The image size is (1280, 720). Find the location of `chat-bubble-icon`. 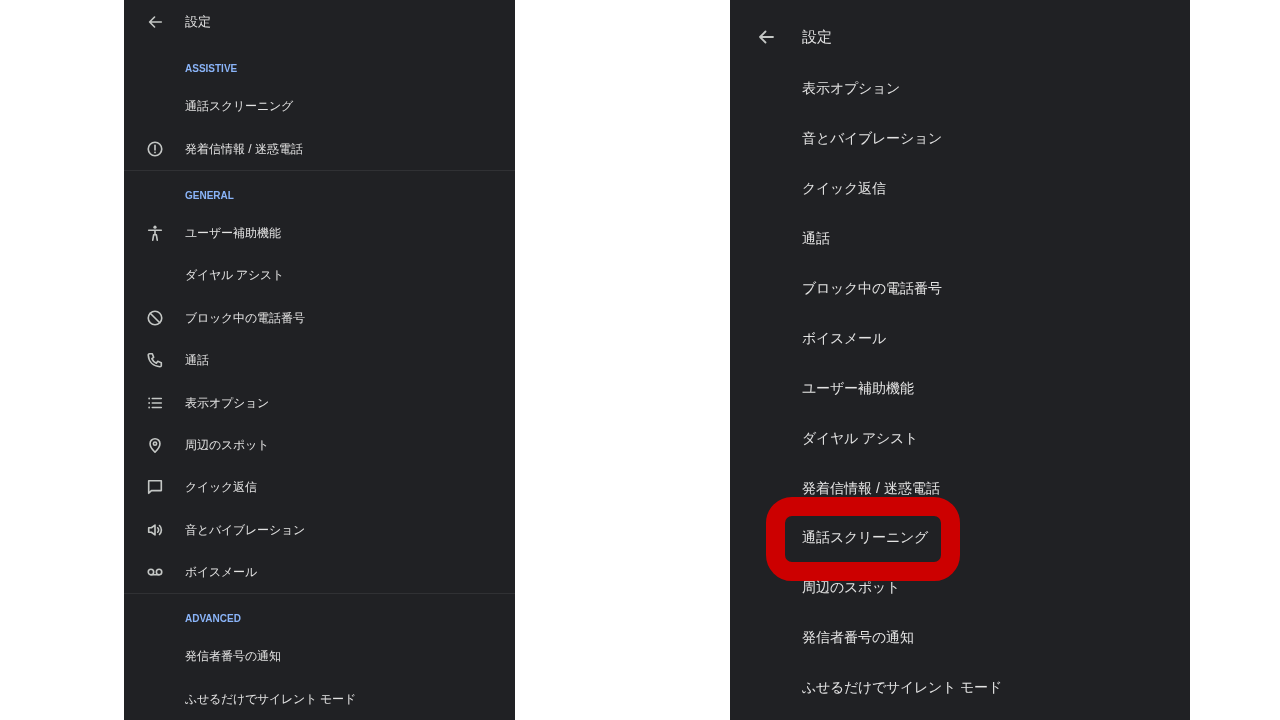

chat-bubble-icon is located at coordinates (154, 487).